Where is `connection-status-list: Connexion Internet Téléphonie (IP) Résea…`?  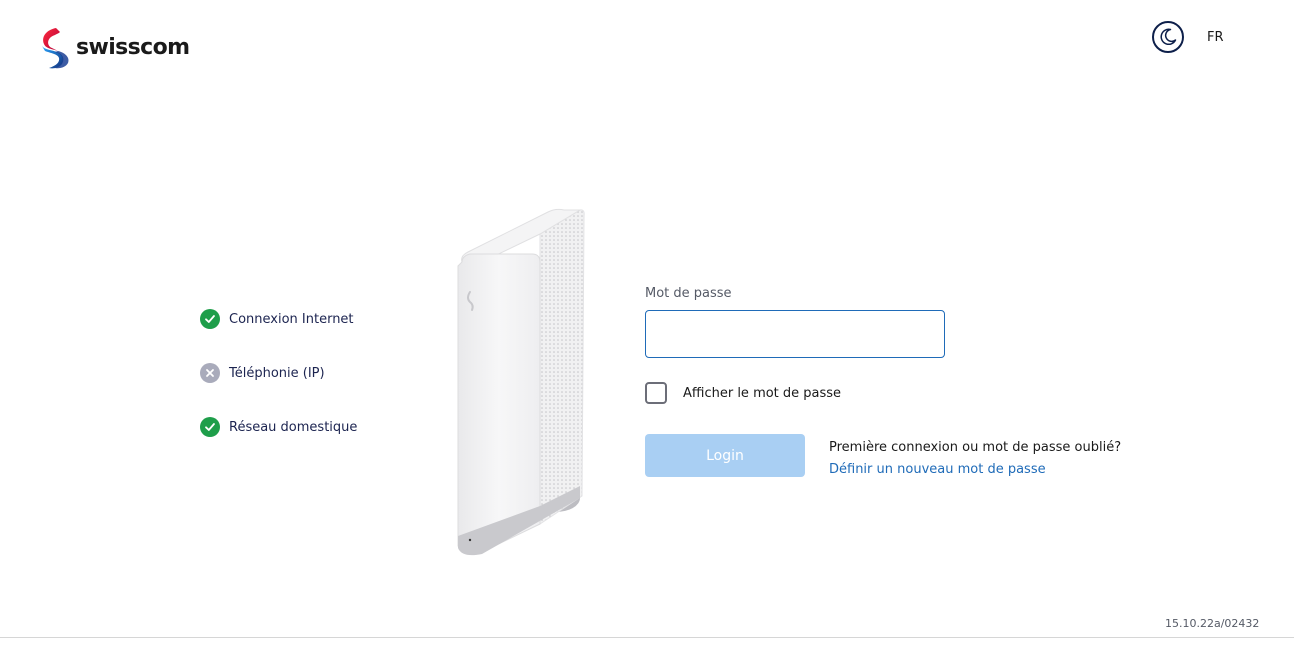 connection-status-list: Connexion Internet Téléphonie (IP) Résea… is located at coordinates (278, 389).